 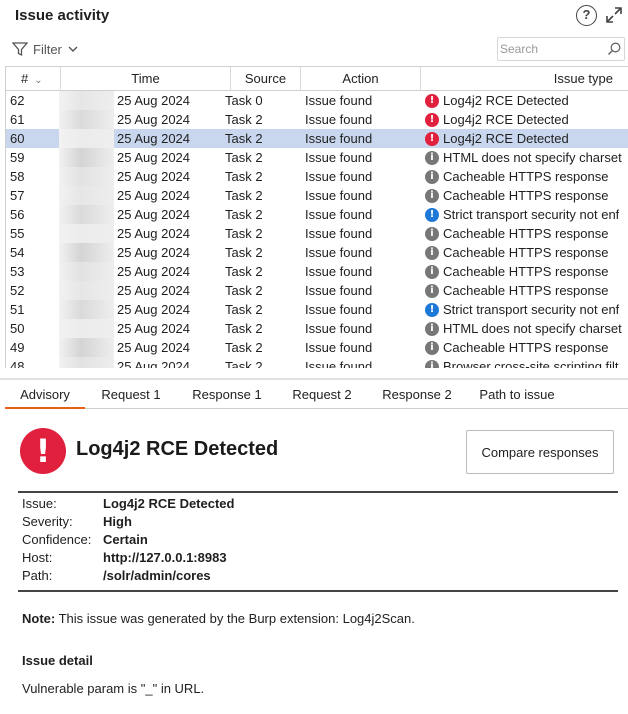 What do you see at coordinates (550, 49) in the screenshot?
I see `search-input` at bounding box center [550, 49].